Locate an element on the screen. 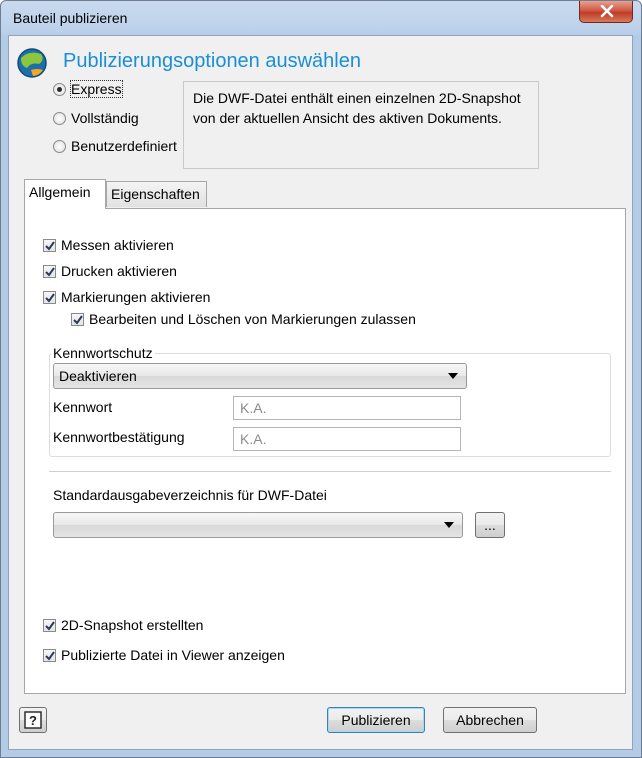 This screenshot has width=642, height=758. check-label: Publizierte Datei in Viewer anzeigen is located at coordinates (173, 655).